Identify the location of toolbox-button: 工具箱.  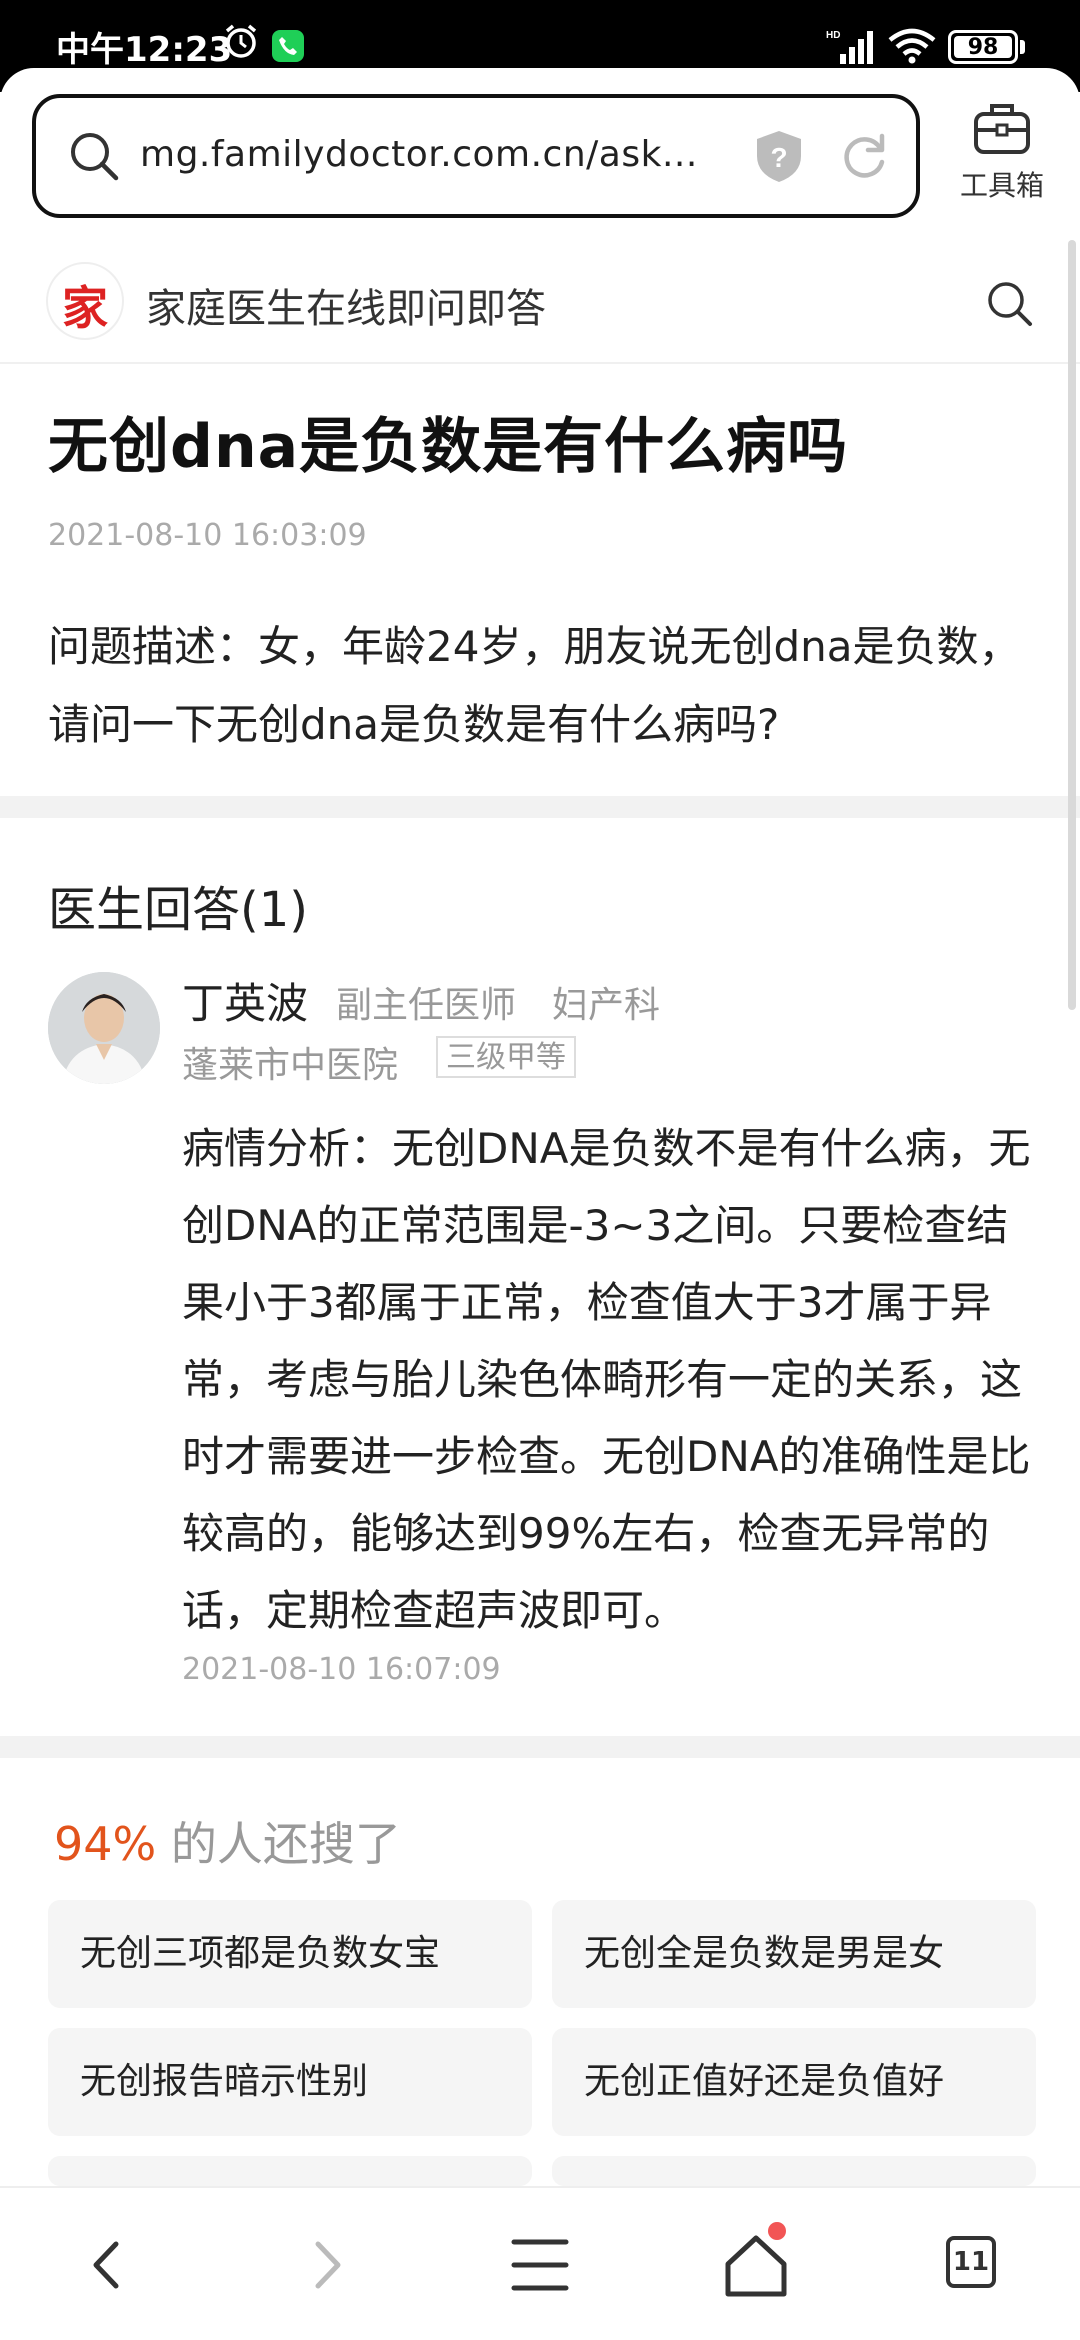
(1002, 151).